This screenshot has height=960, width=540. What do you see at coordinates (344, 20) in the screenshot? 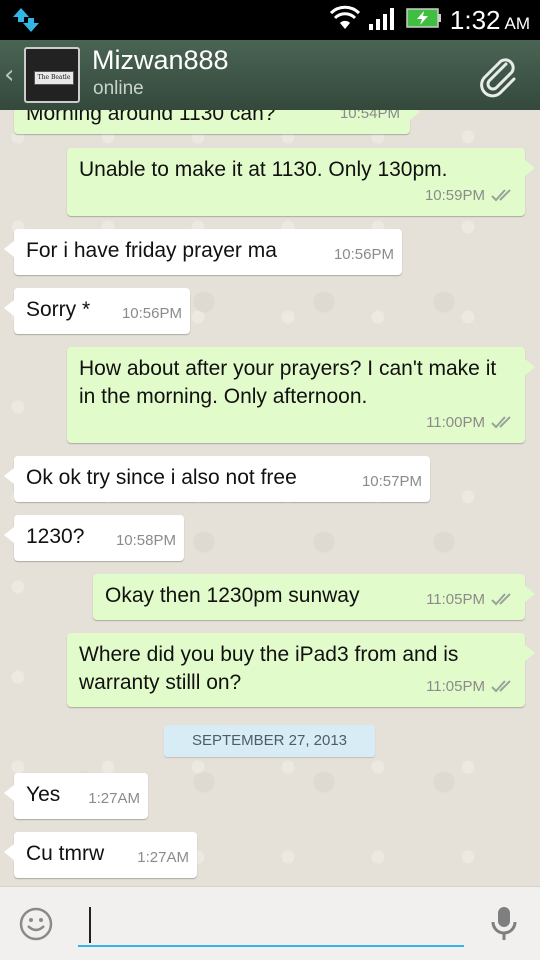
I see `wifi-icon` at bounding box center [344, 20].